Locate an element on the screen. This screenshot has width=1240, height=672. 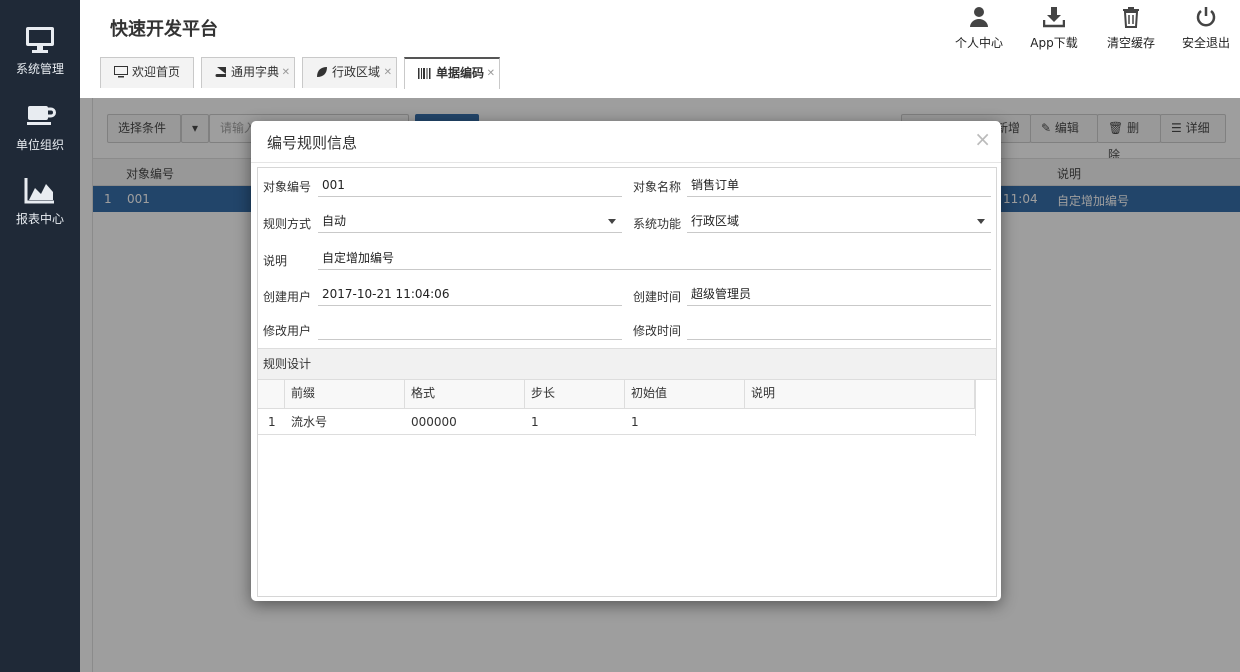
rule-design-header: 规则设计 is located at coordinates (627, 364).